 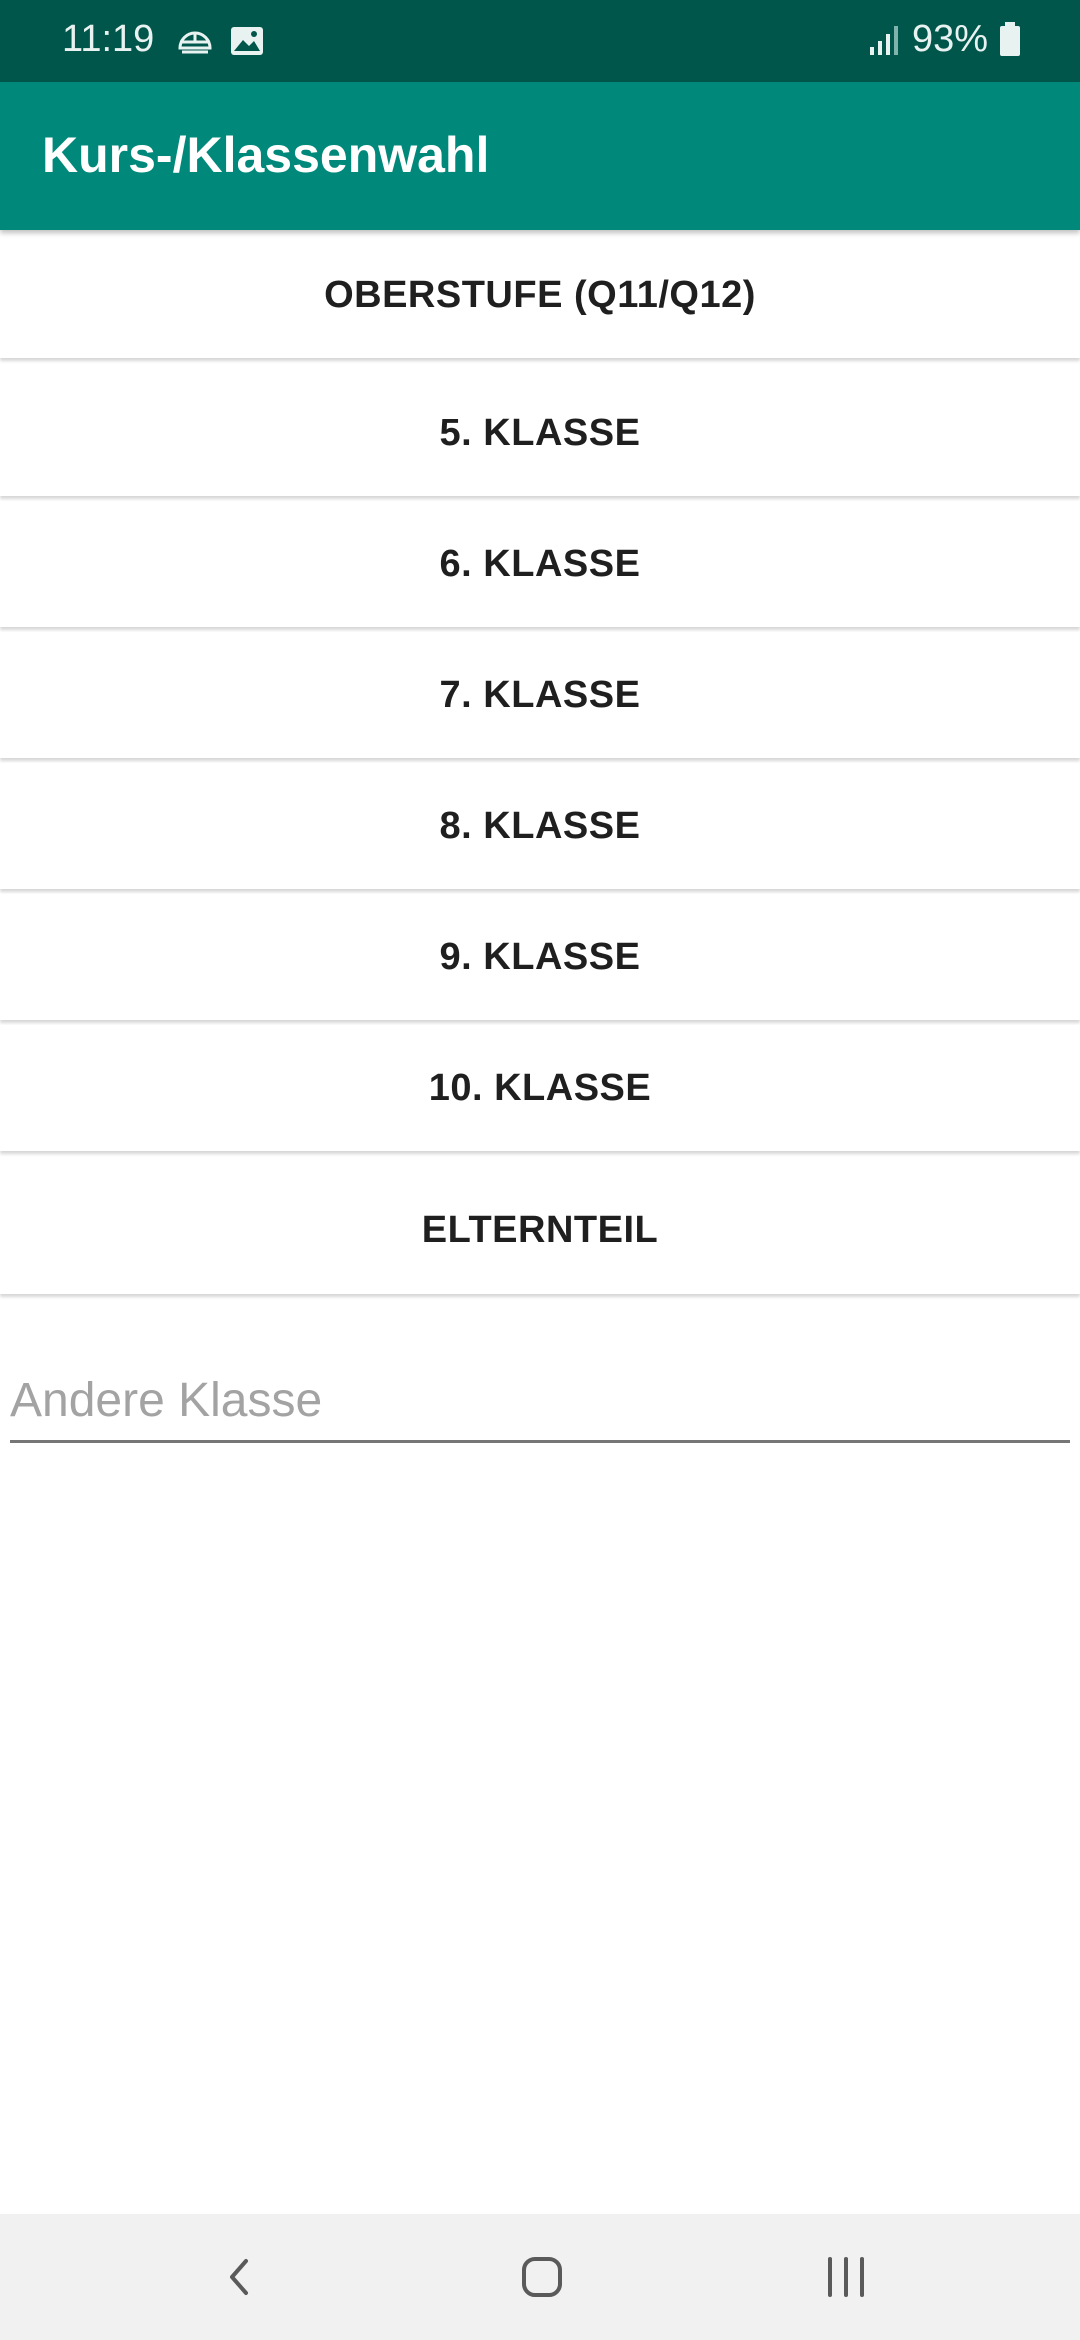 I want to click on app-bar: Kurs-/Klassenwahl, so click(x=540, y=156).